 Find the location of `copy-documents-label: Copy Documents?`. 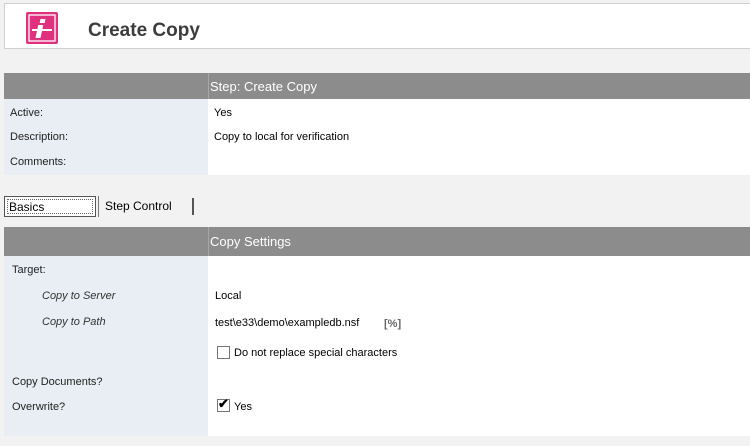

copy-documents-label: Copy Documents? is located at coordinates (57, 382).